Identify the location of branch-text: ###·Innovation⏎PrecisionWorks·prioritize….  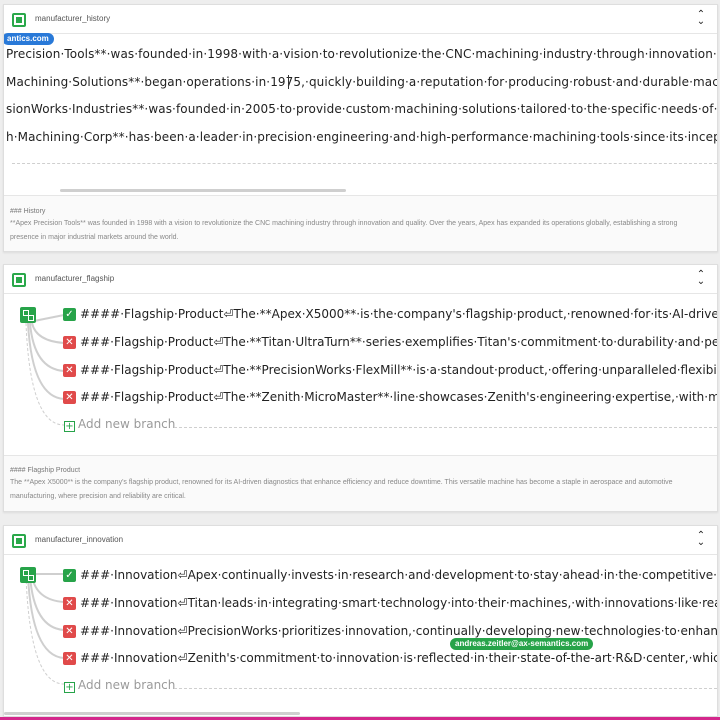
(398, 631).